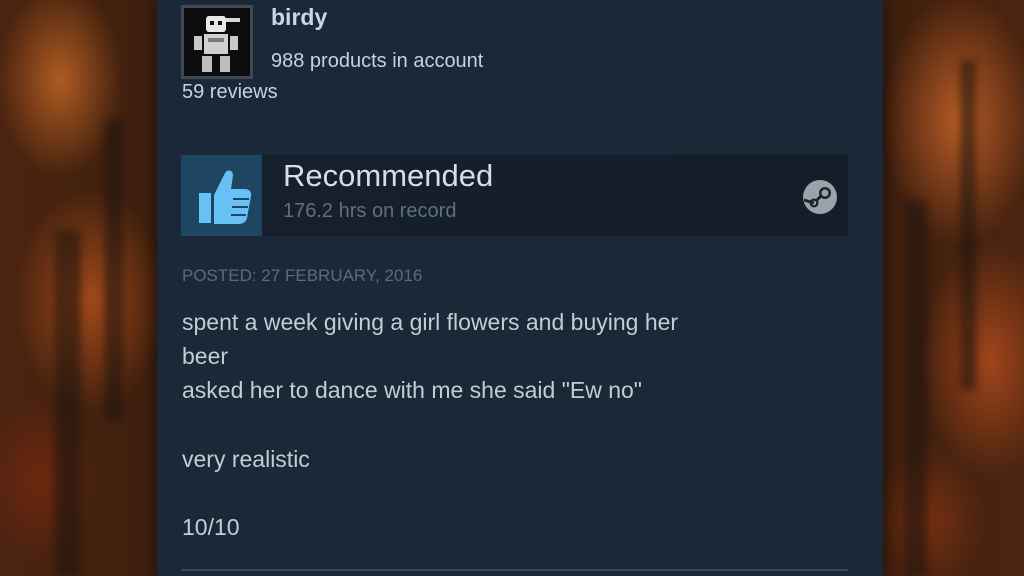  What do you see at coordinates (211, 527) in the screenshot?
I see `review-text-line: 10/10` at bounding box center [211, 527].